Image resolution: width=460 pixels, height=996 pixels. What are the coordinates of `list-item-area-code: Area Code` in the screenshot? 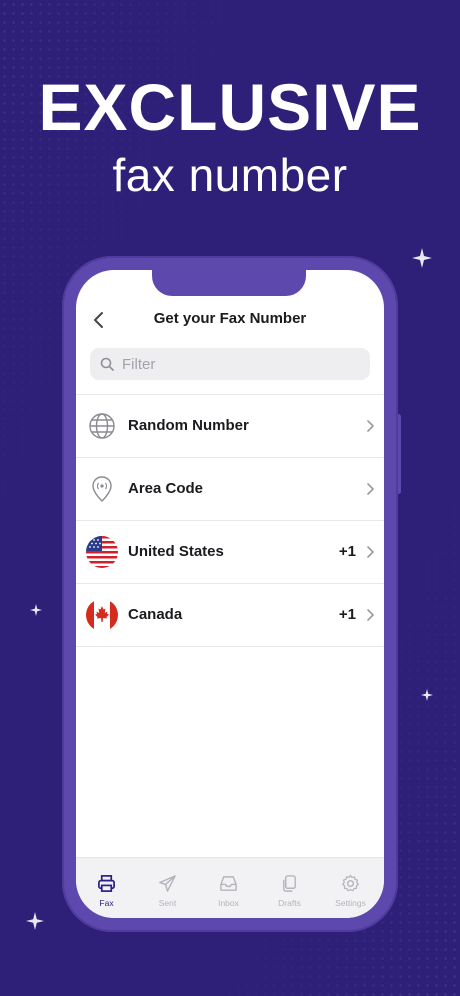 It's located at (230, 489).